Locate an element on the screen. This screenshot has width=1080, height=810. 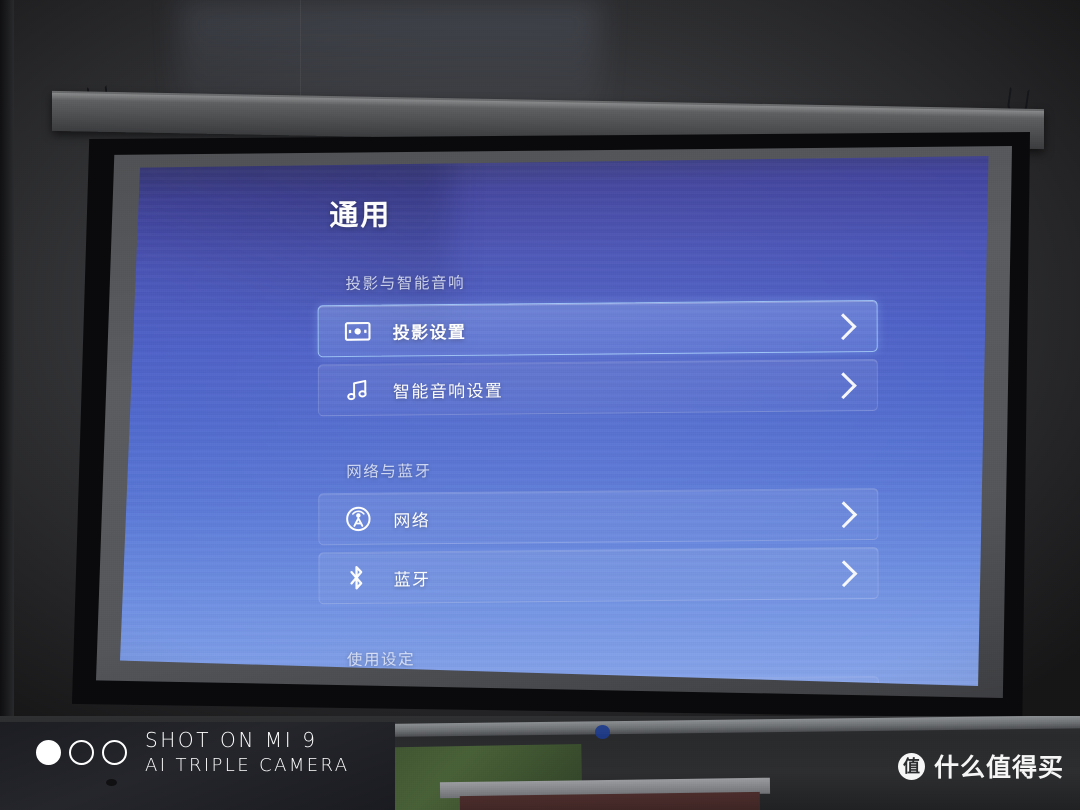
group-label-usage: 使用设定 is located at coordinates (381, 660).